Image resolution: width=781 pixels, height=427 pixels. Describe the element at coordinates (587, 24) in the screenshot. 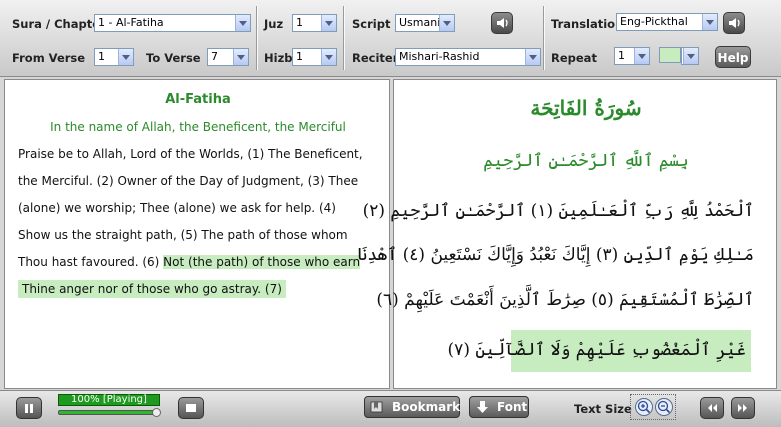

I see `translation-label: Translation` at that location.